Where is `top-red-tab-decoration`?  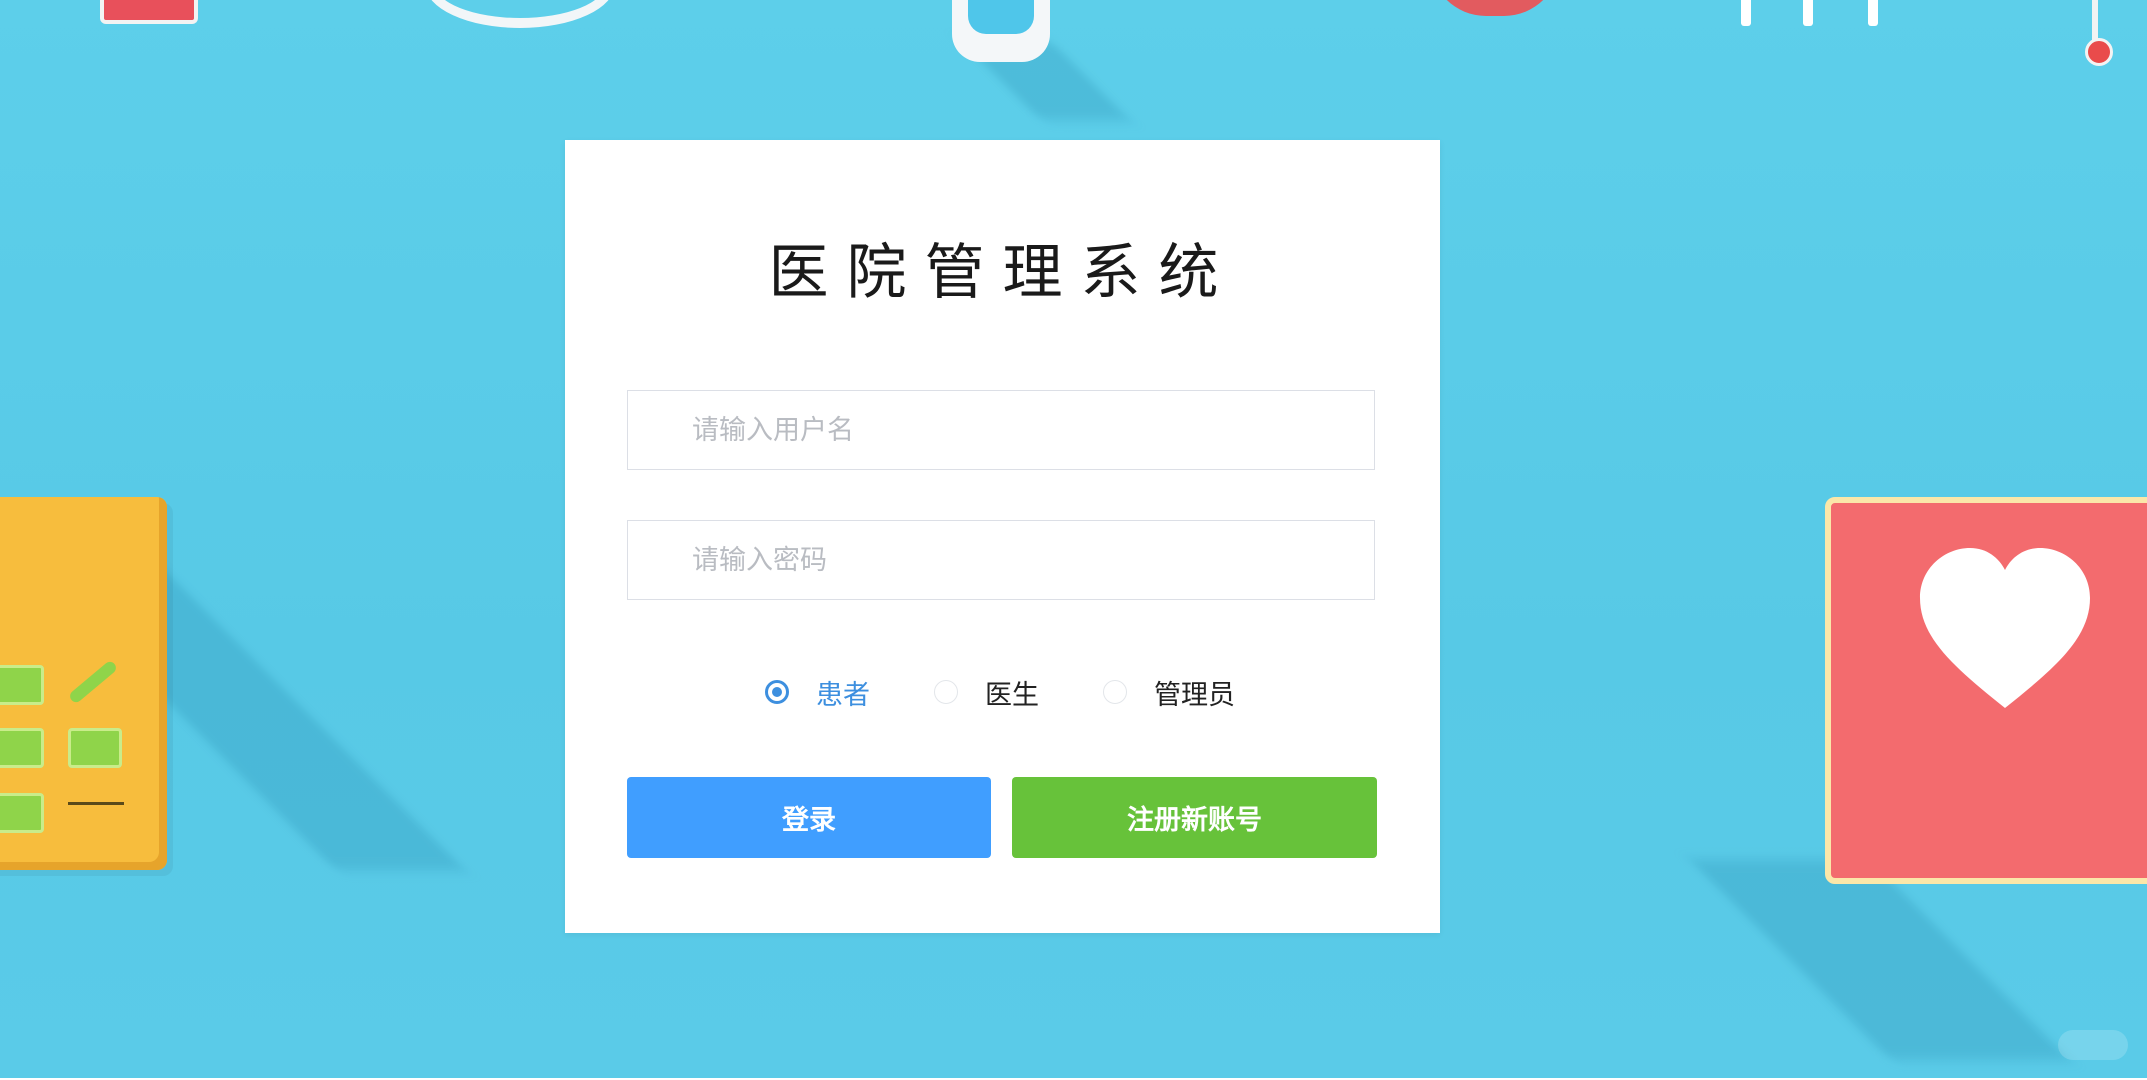
top-red-tab-decoration is located at coordinates (149, 12).